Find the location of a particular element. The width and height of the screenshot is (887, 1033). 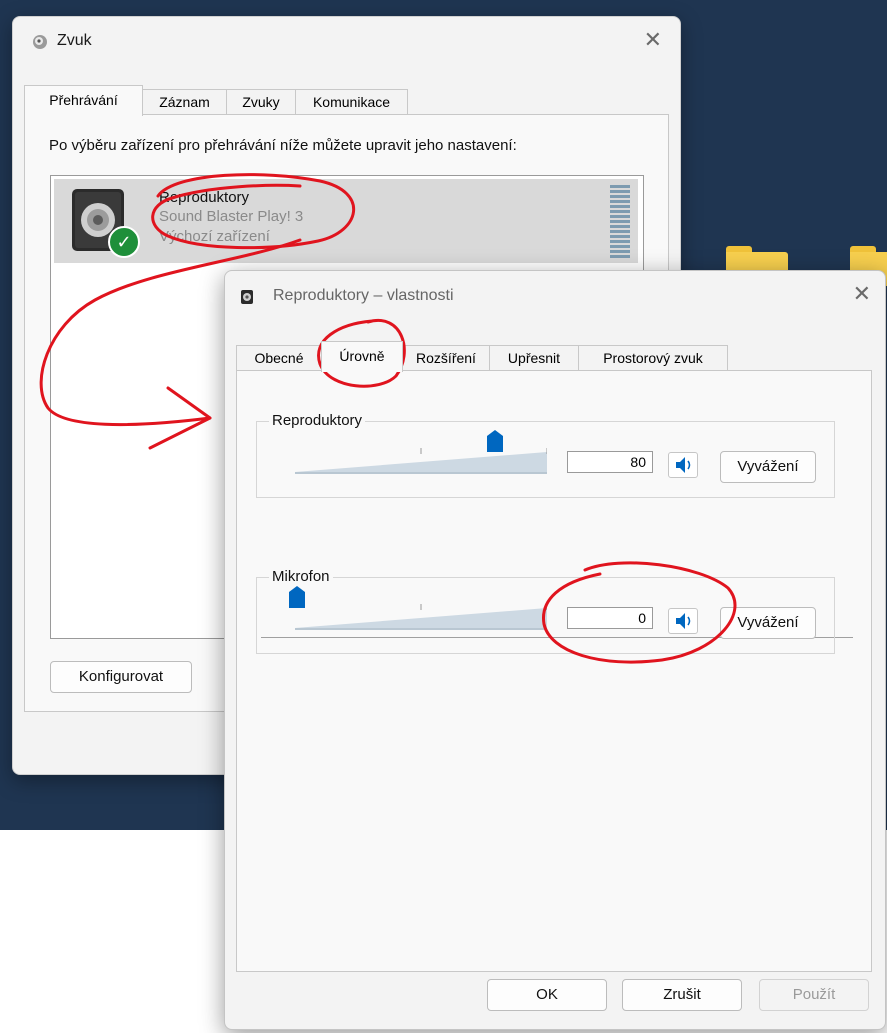

sound-icon is located at coordinates (40, 42).